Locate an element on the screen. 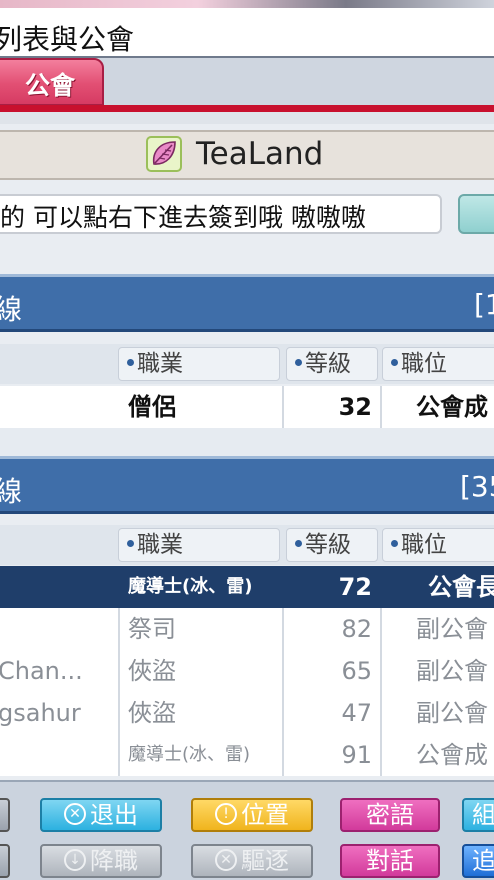  location-label: 位置 is located at coordinates (265, 815).